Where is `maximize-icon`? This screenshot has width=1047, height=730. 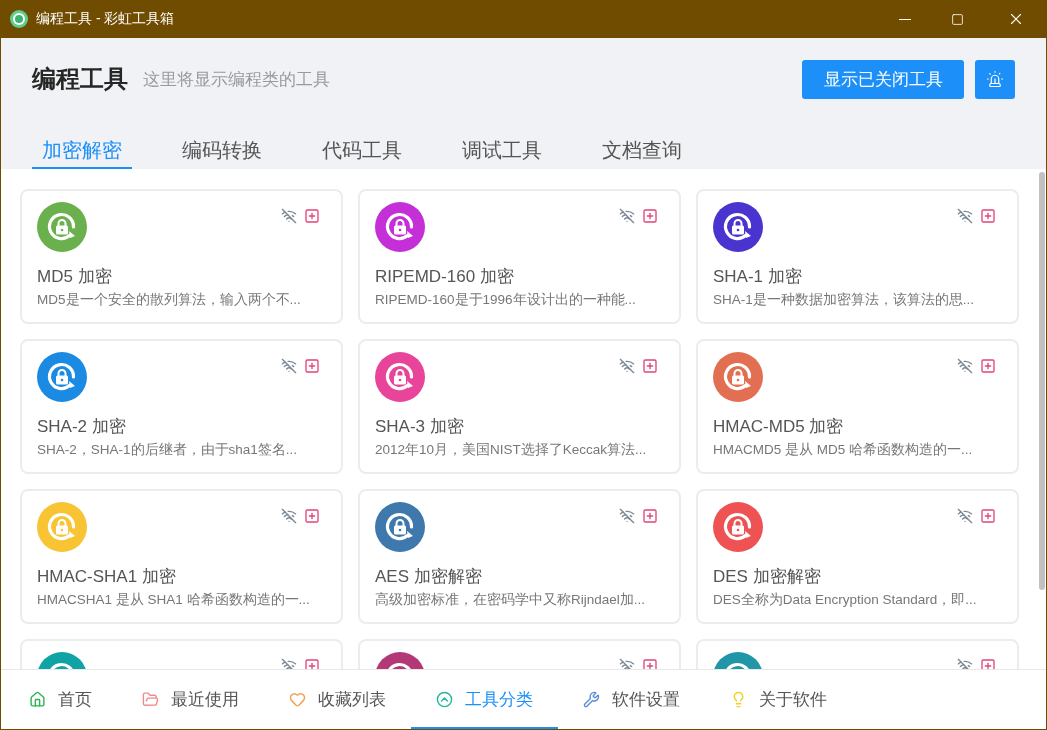
maximize-icon is located at coordinates (957, 19).